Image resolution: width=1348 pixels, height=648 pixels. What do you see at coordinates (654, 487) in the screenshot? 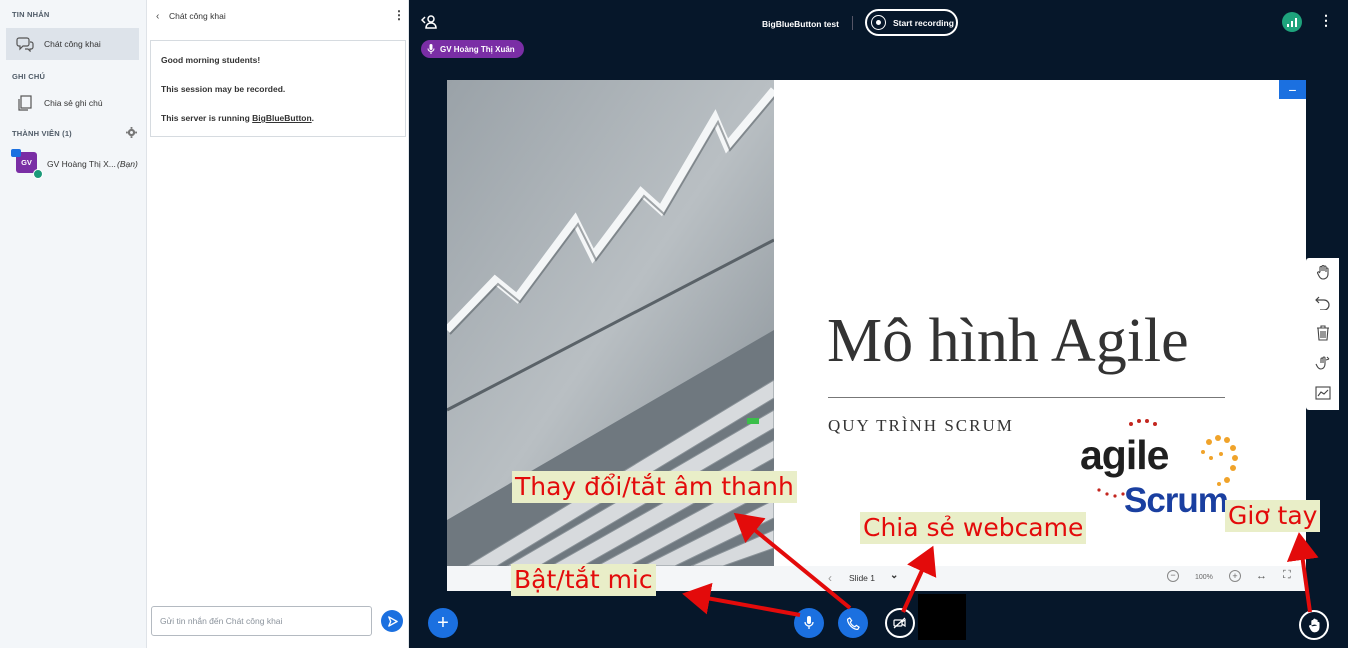
I see `annotation-audio: Thay đổi/tắt âm thanh` at bounding box center [654, 487].